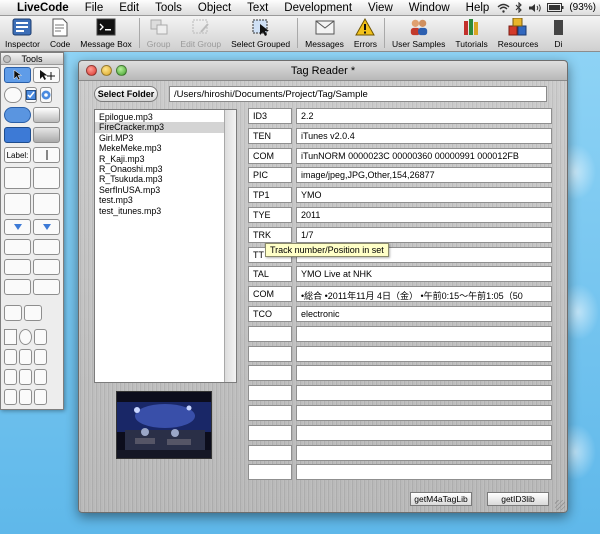 This screenshot has height=534, width=600. What do you see at coordinates (94, 8) in the screenshot?
I see `menu-file: File` at bounding box center [94, 8].